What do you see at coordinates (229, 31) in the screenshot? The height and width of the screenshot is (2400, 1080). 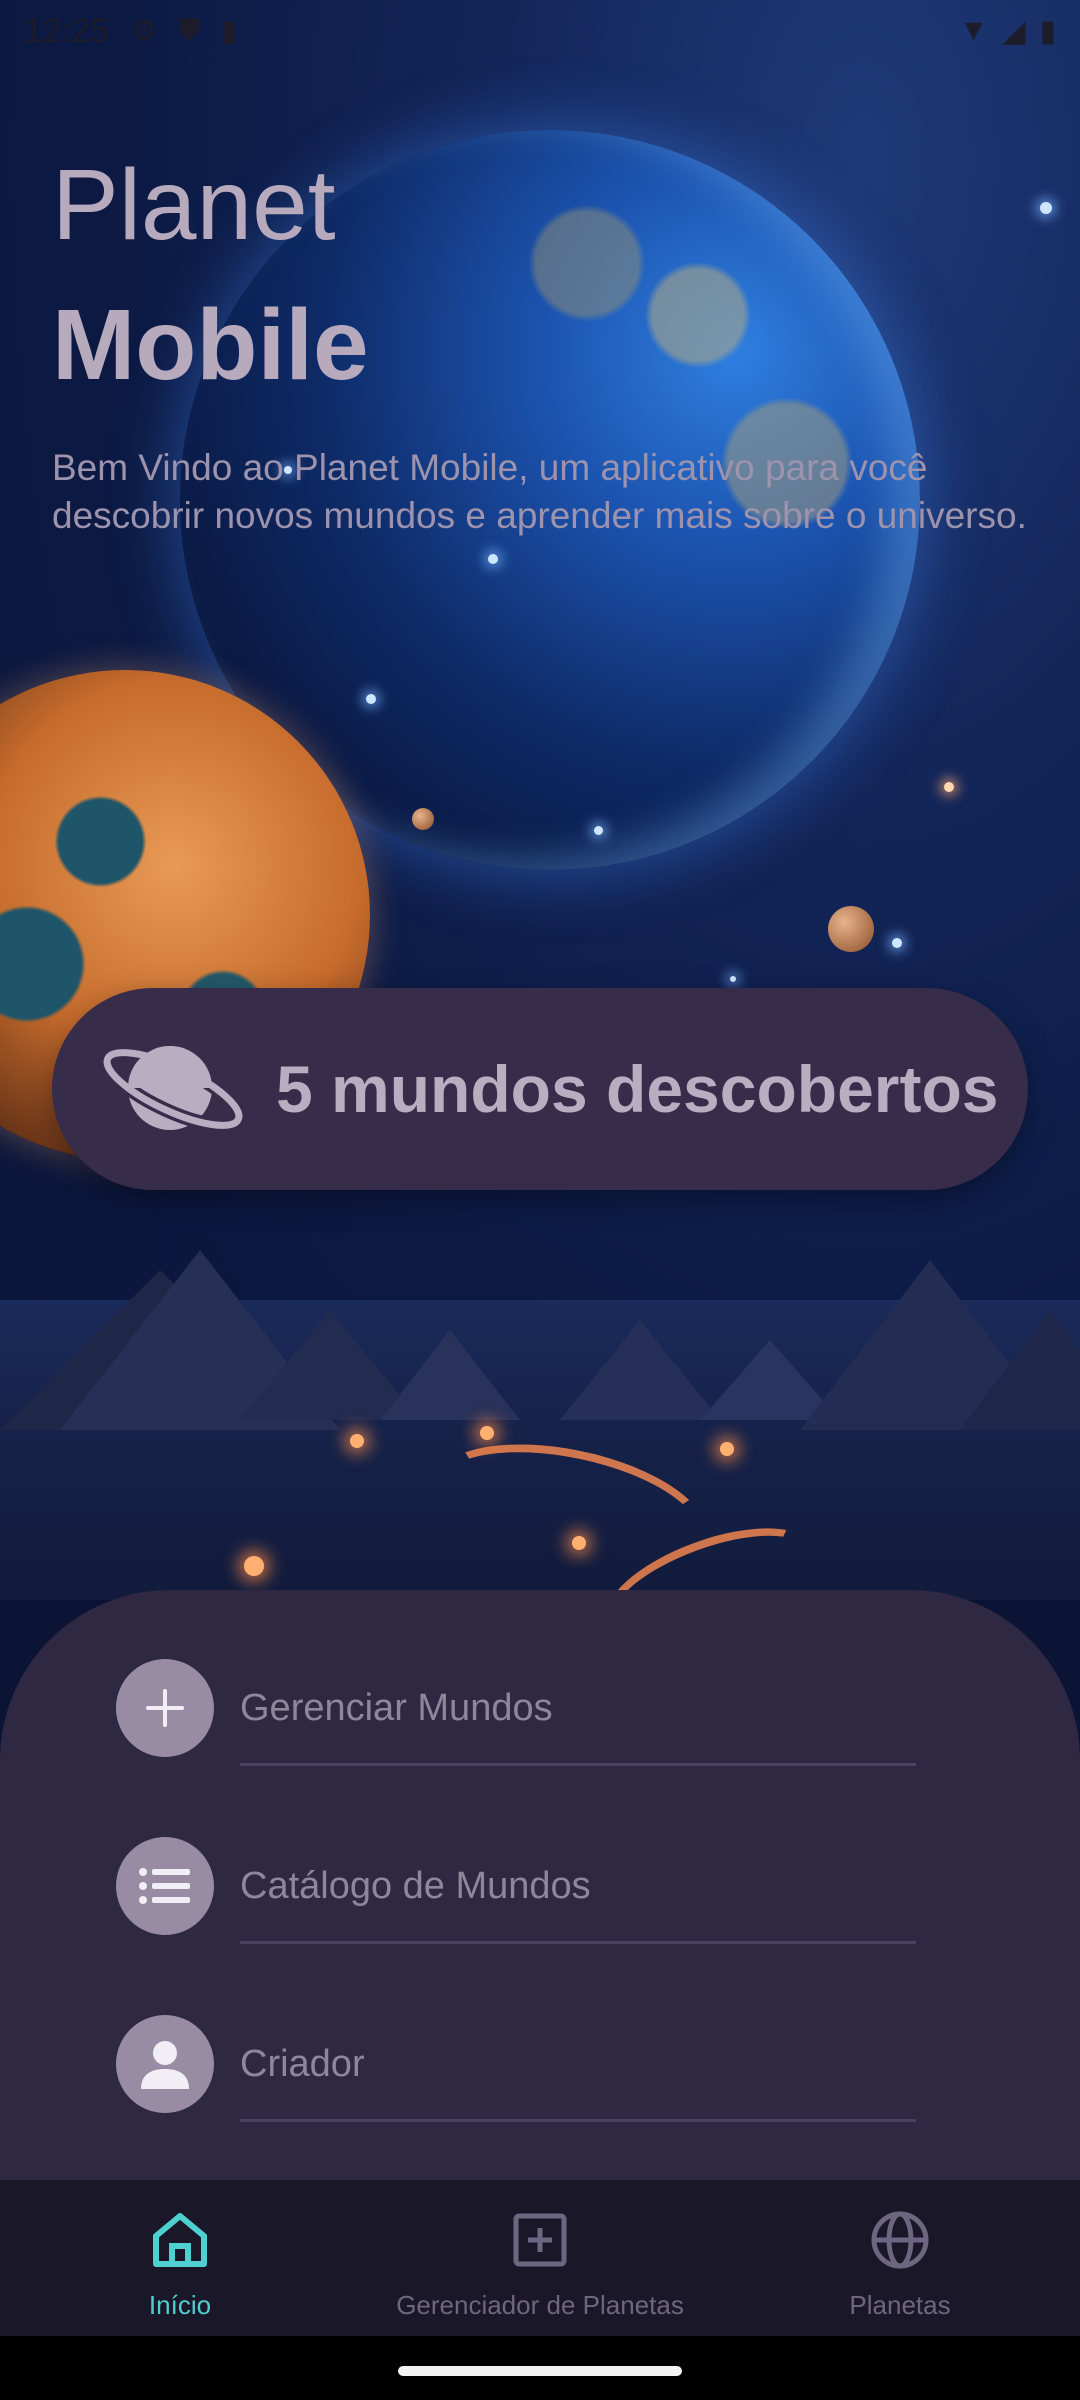 I see `sim-card-icon: ▮` at bounding box center [229, 31].